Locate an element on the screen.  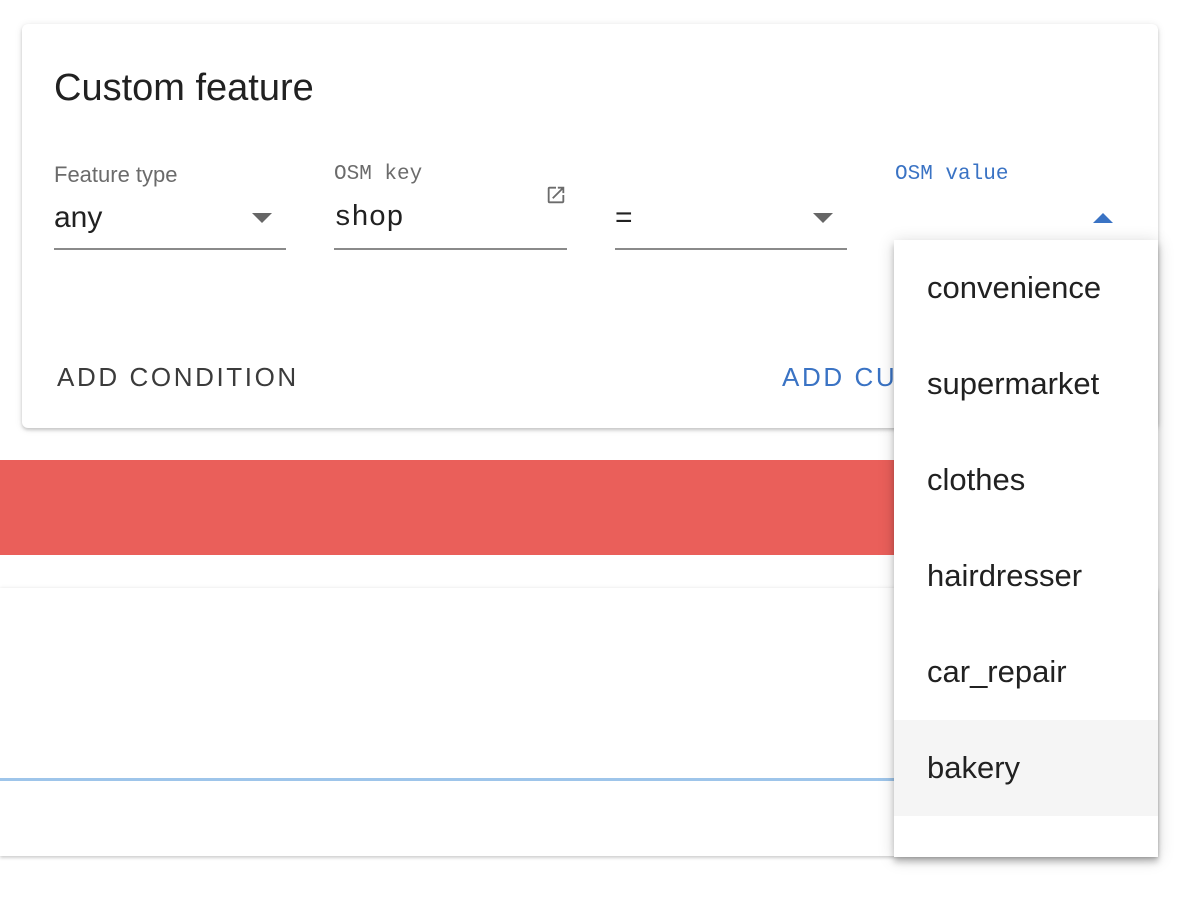
osm-value-select: OSM value is located at coordinates (1011, 205).